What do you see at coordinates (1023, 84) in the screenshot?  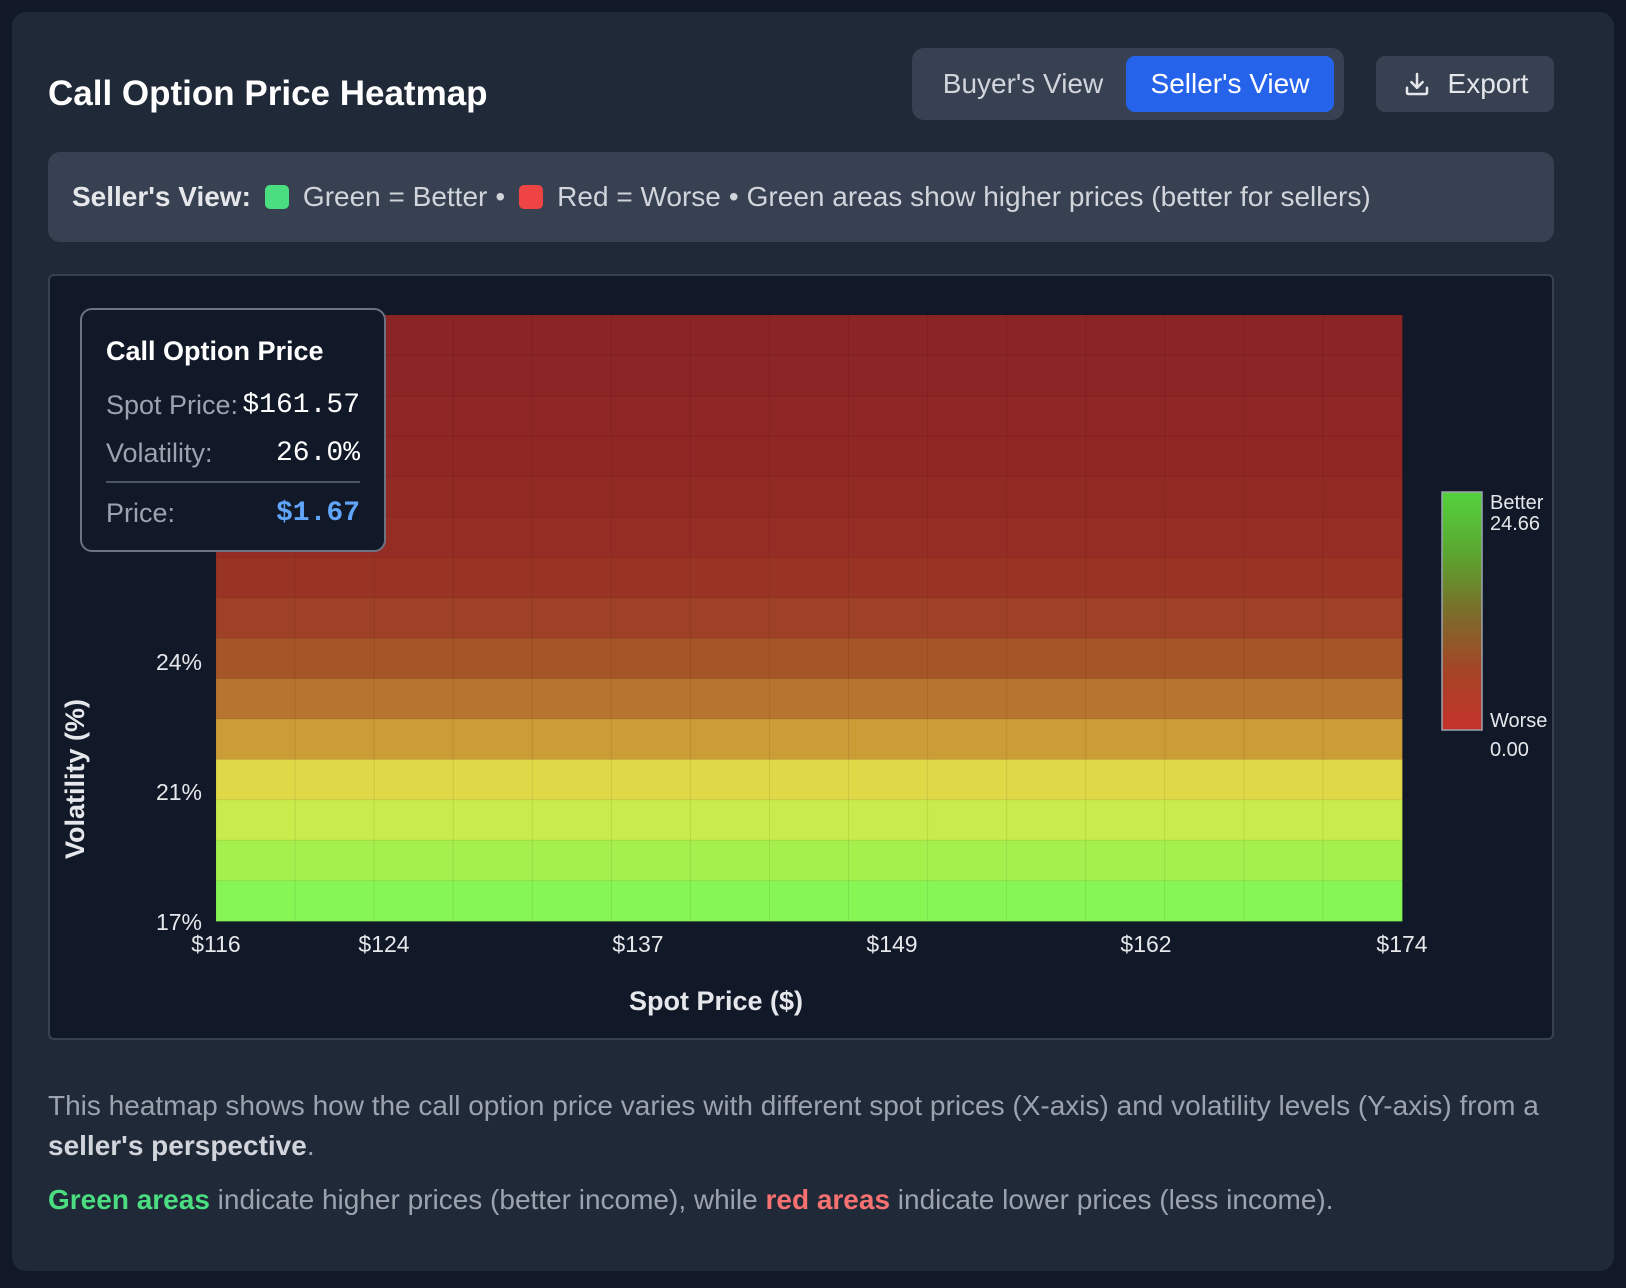 I see `buyer-view-button: Buyer's View` at bounding box center [1023, 84].